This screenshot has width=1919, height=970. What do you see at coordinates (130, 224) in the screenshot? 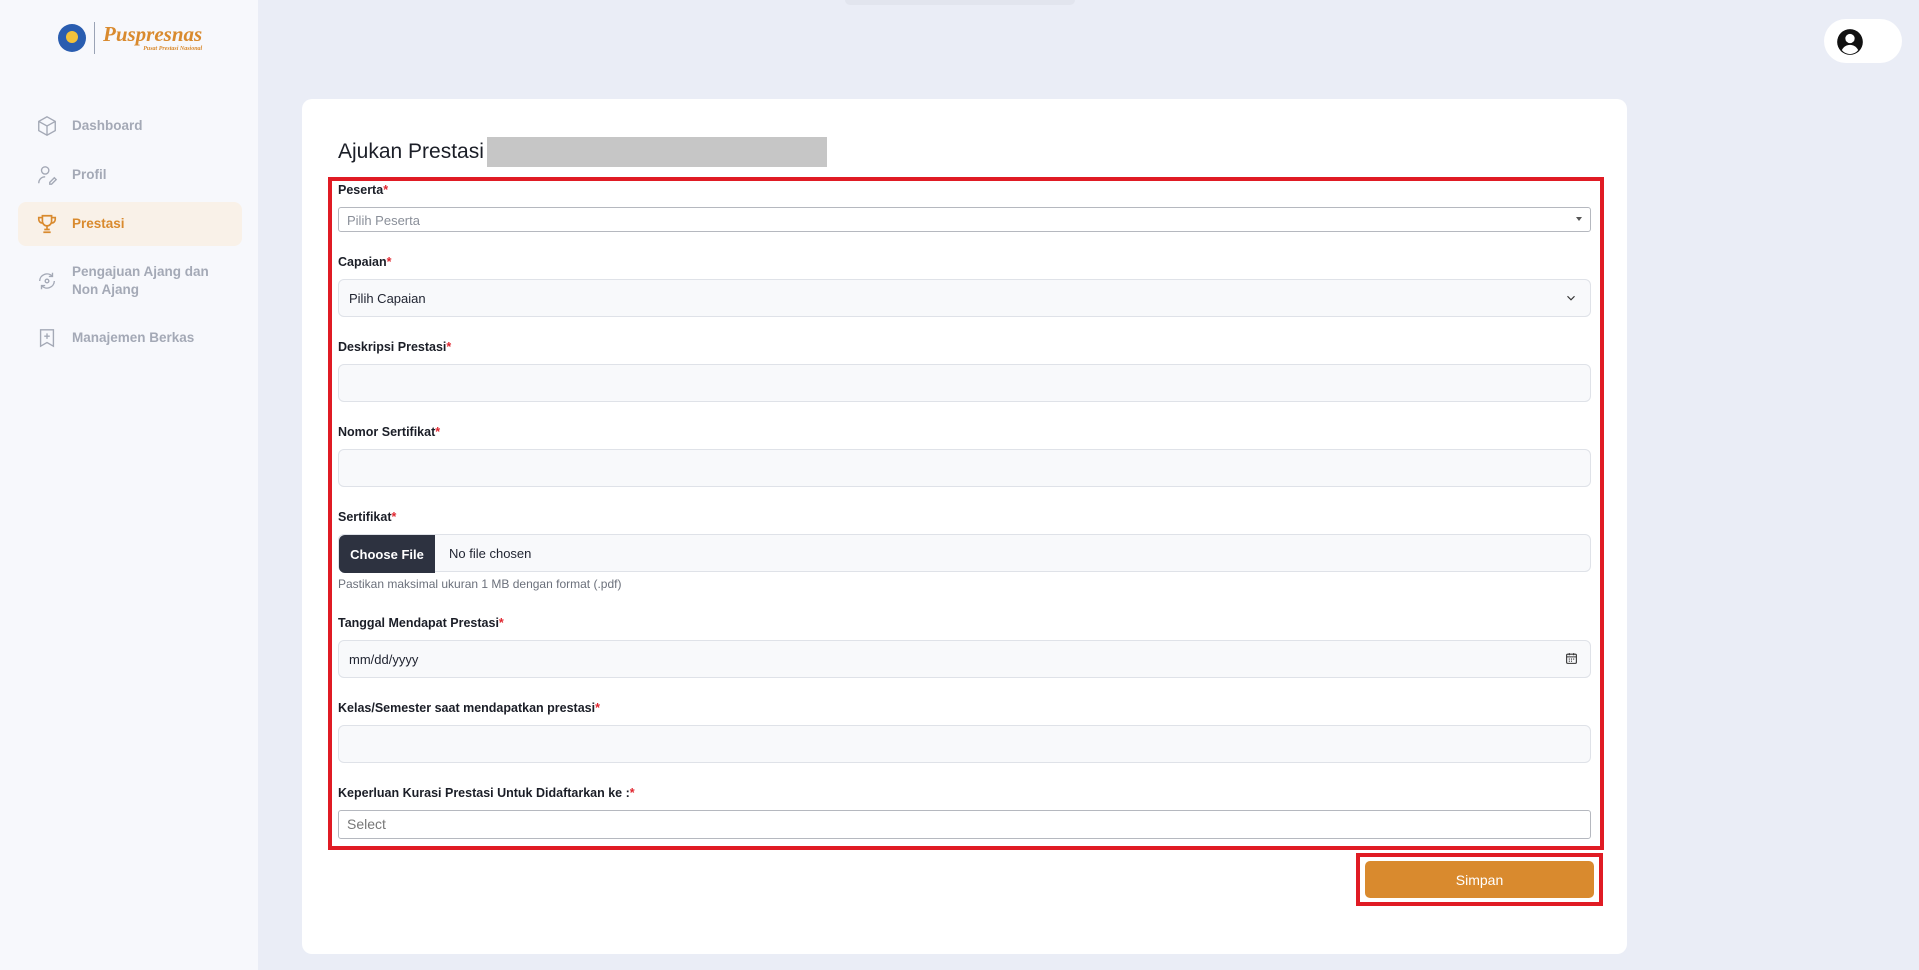
I see `sidebar-item-prestasi: Prestasi` at bounding box center [130, 224].